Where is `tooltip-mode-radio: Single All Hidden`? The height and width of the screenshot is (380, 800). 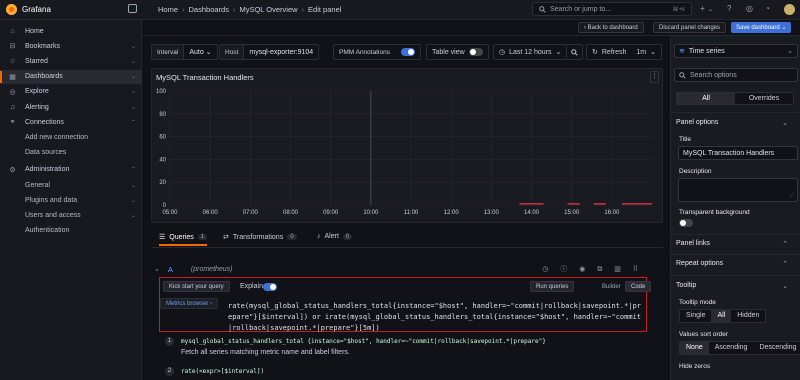 tooltip-mode-radio: Single All Hidden is located at coordinates (723, 316).